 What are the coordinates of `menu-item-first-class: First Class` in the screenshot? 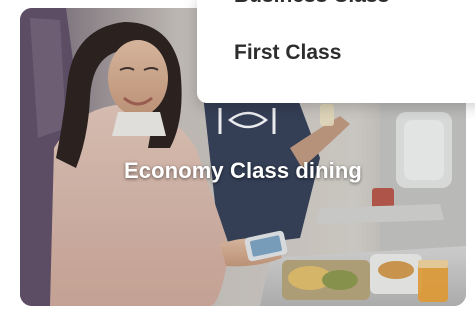 It's located at (287, 53).